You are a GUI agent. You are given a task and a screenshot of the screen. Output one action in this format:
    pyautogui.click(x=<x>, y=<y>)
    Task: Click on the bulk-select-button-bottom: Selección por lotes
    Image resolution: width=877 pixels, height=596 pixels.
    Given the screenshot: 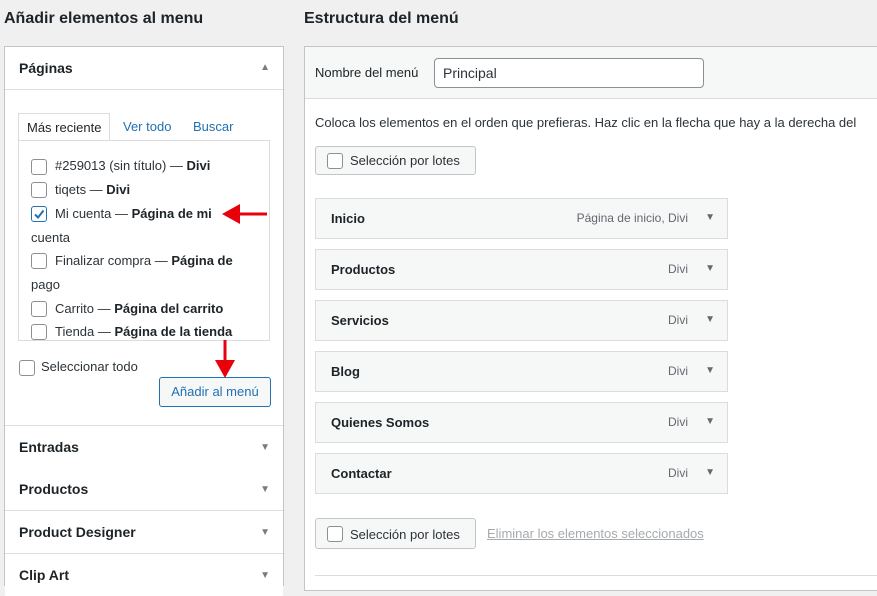 What is the action you would take?
    pyautogui.click(x=395, y=533)
    